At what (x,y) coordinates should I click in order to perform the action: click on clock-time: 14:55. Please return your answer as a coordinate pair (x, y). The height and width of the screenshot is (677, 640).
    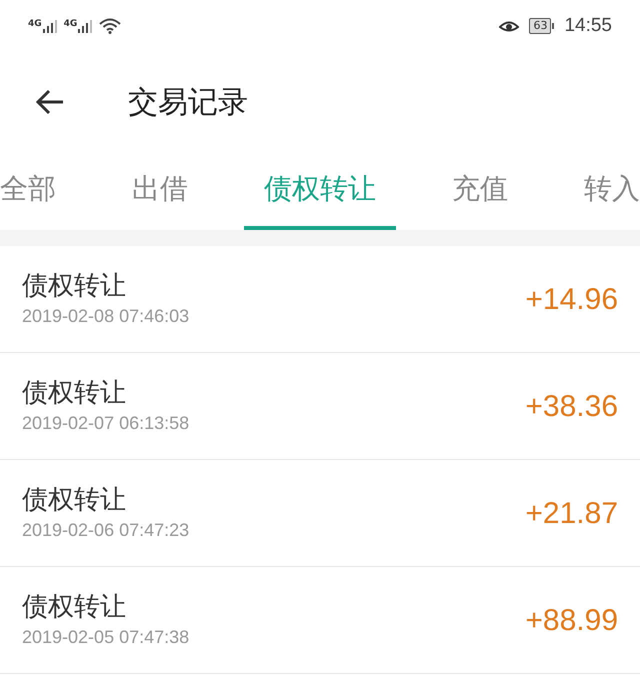
    Looking at the image, I should click on (588, 26).